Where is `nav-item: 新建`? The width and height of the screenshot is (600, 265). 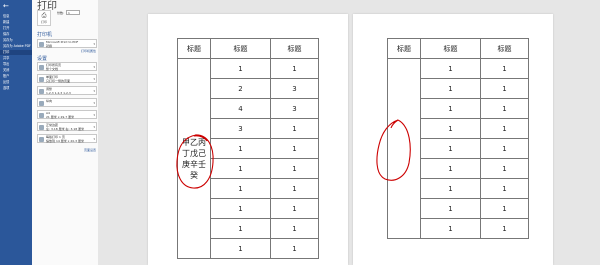 nav-item: 新建 is located at coordinates (16, 22).